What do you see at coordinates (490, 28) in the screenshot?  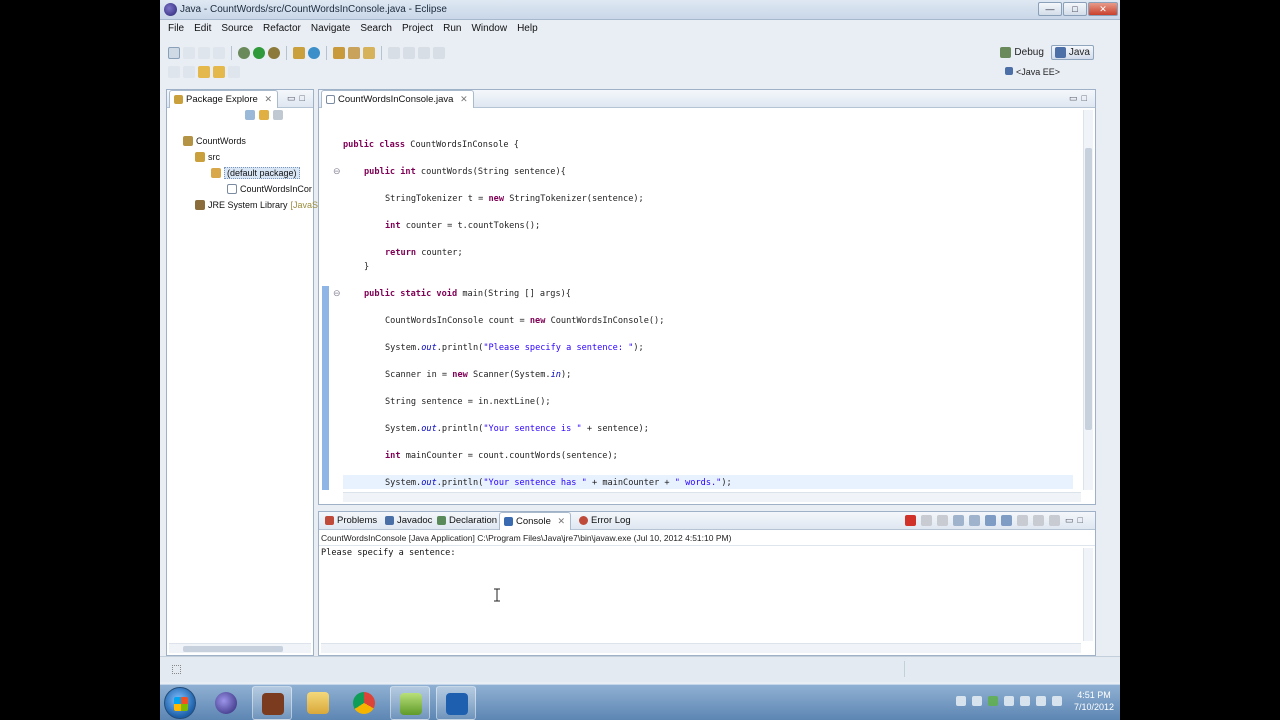 I see `menu-window: Window` at bounding box center [490, 28].